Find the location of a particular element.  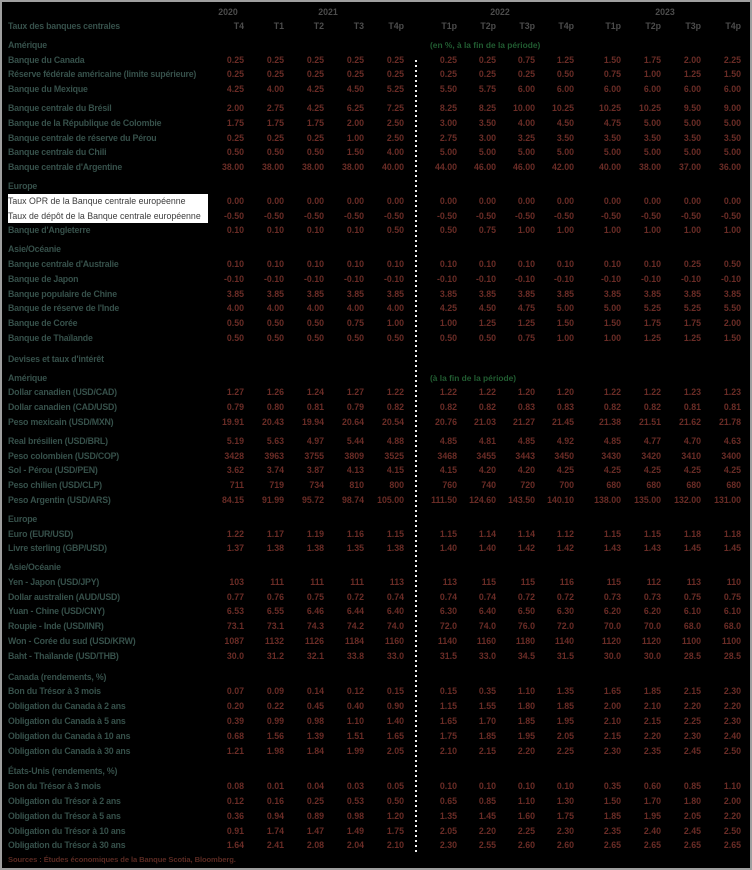

value-cell: 6.00 is located at coordinates (526, 89).